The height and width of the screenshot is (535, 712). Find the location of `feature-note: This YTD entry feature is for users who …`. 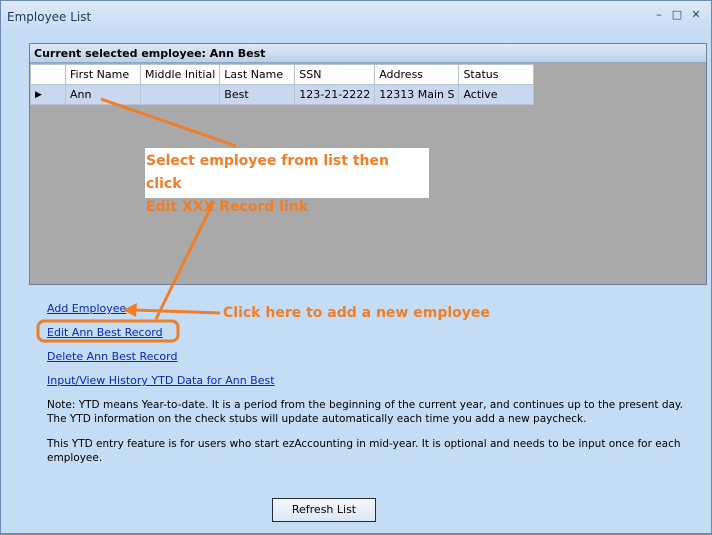

feature-note: This YTD entry feature is for users who … is located at coordinates (364, 451).